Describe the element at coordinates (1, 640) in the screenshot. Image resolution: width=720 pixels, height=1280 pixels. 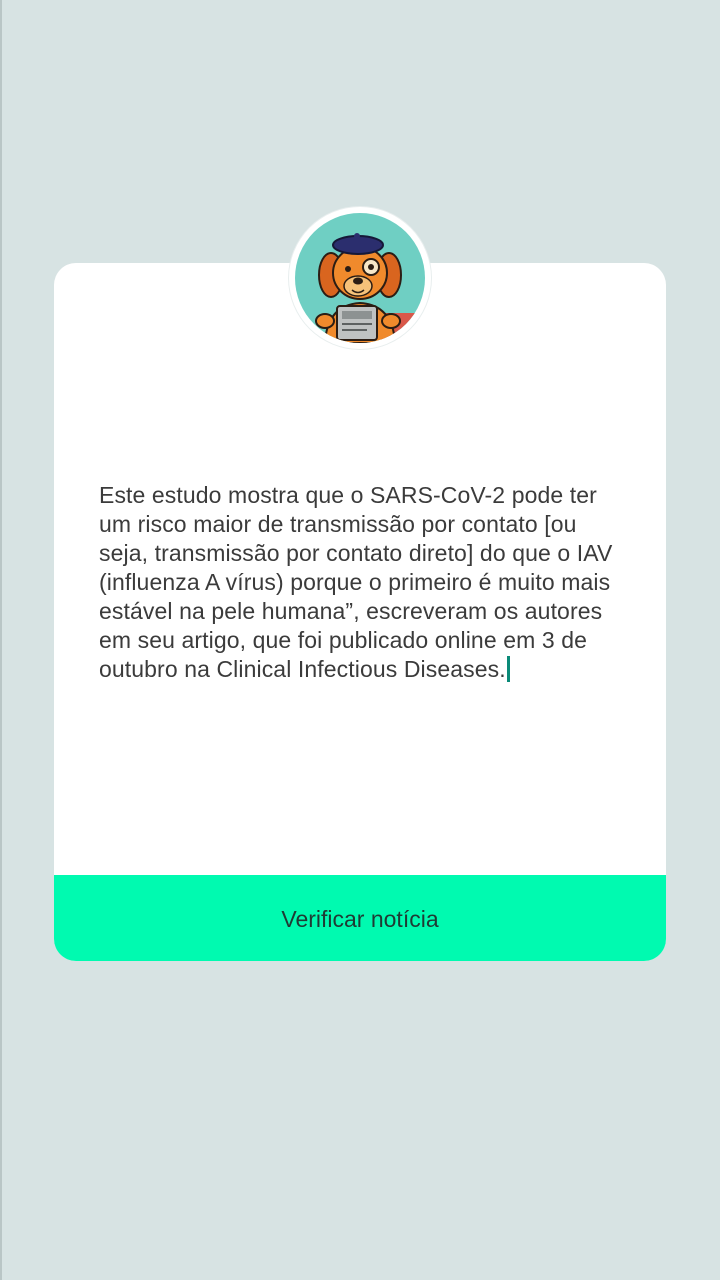
I see `screen-edge` at that location.